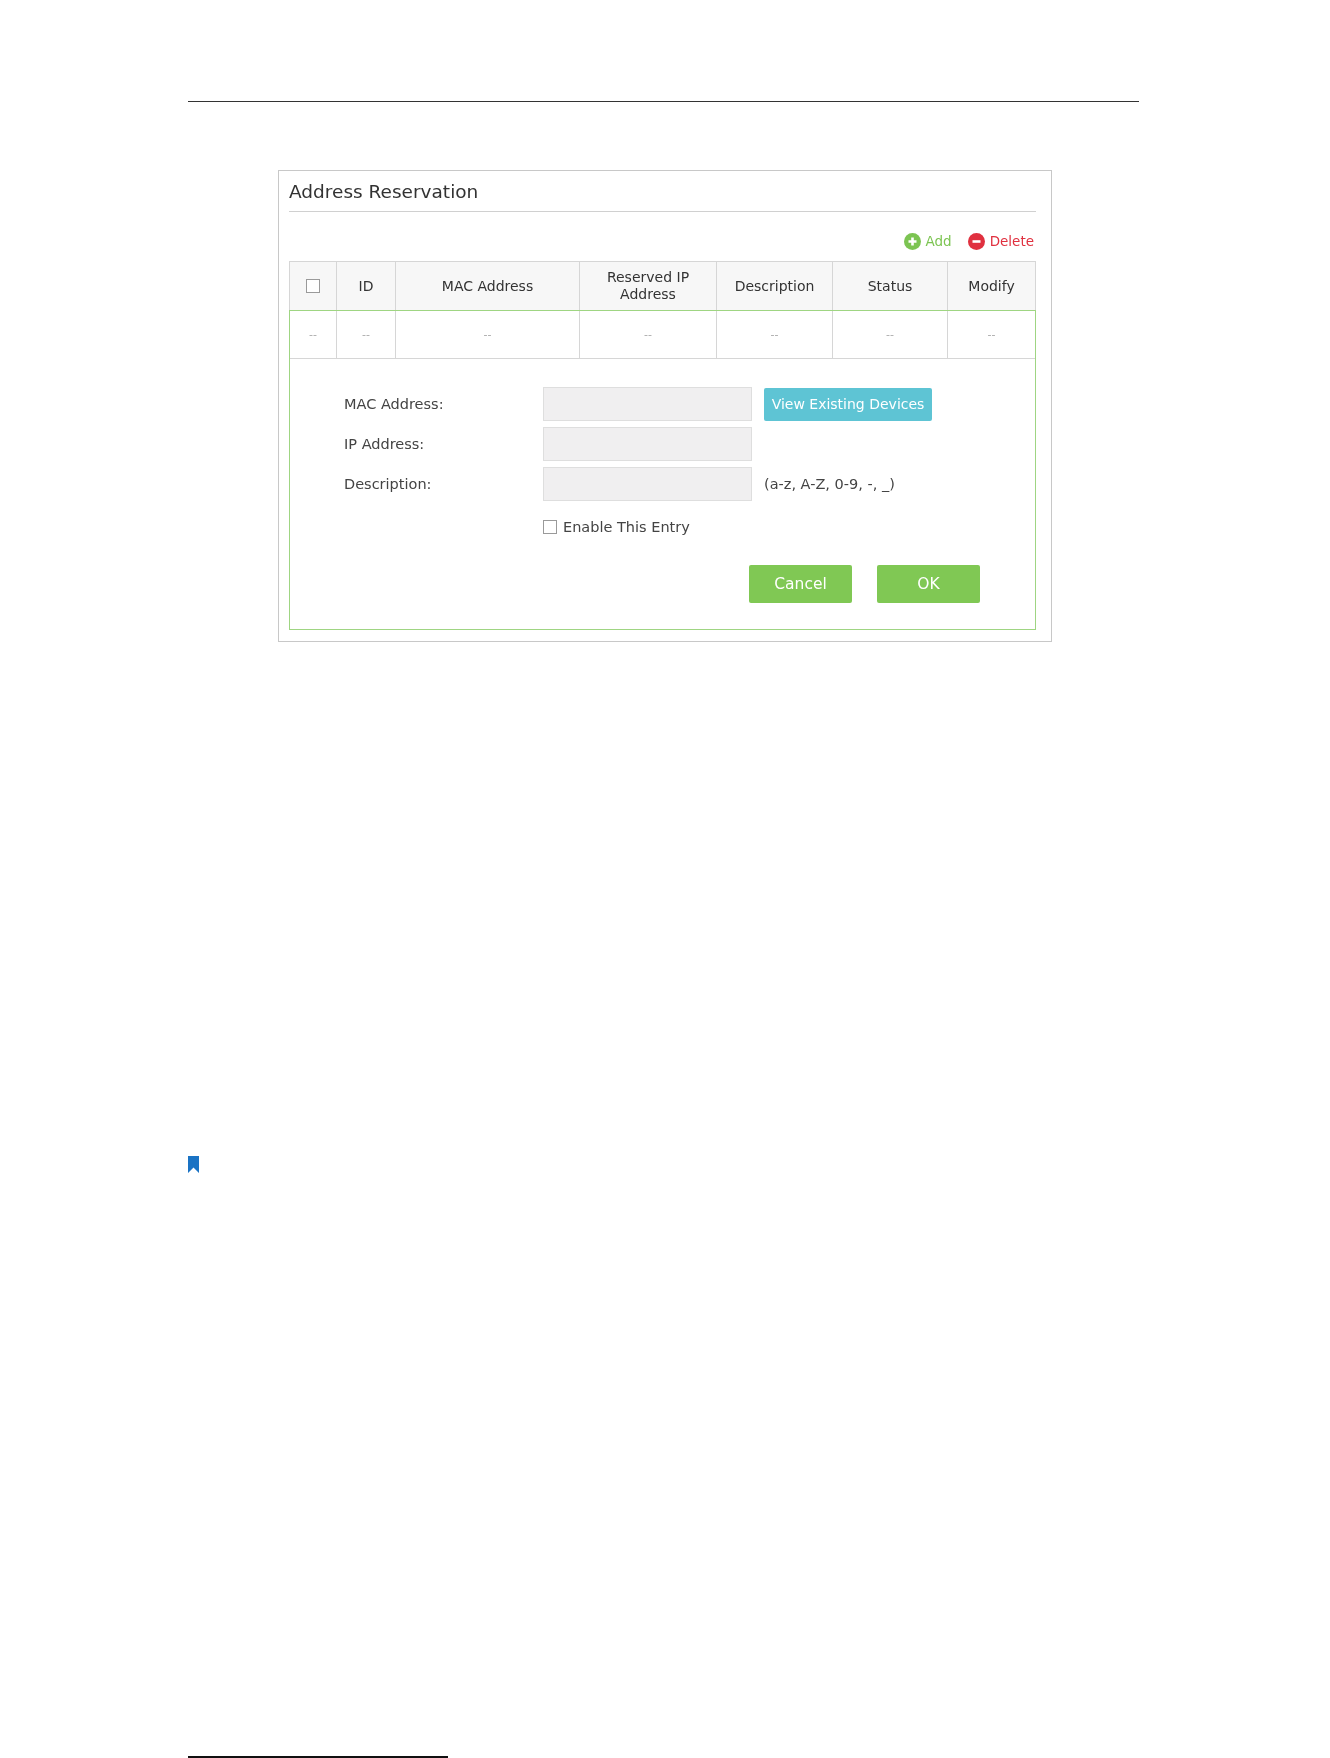 Image resolution: width=1330 pixels, height=1758 pixels. I want to click on table-cell-text: --, so click(313, 335).